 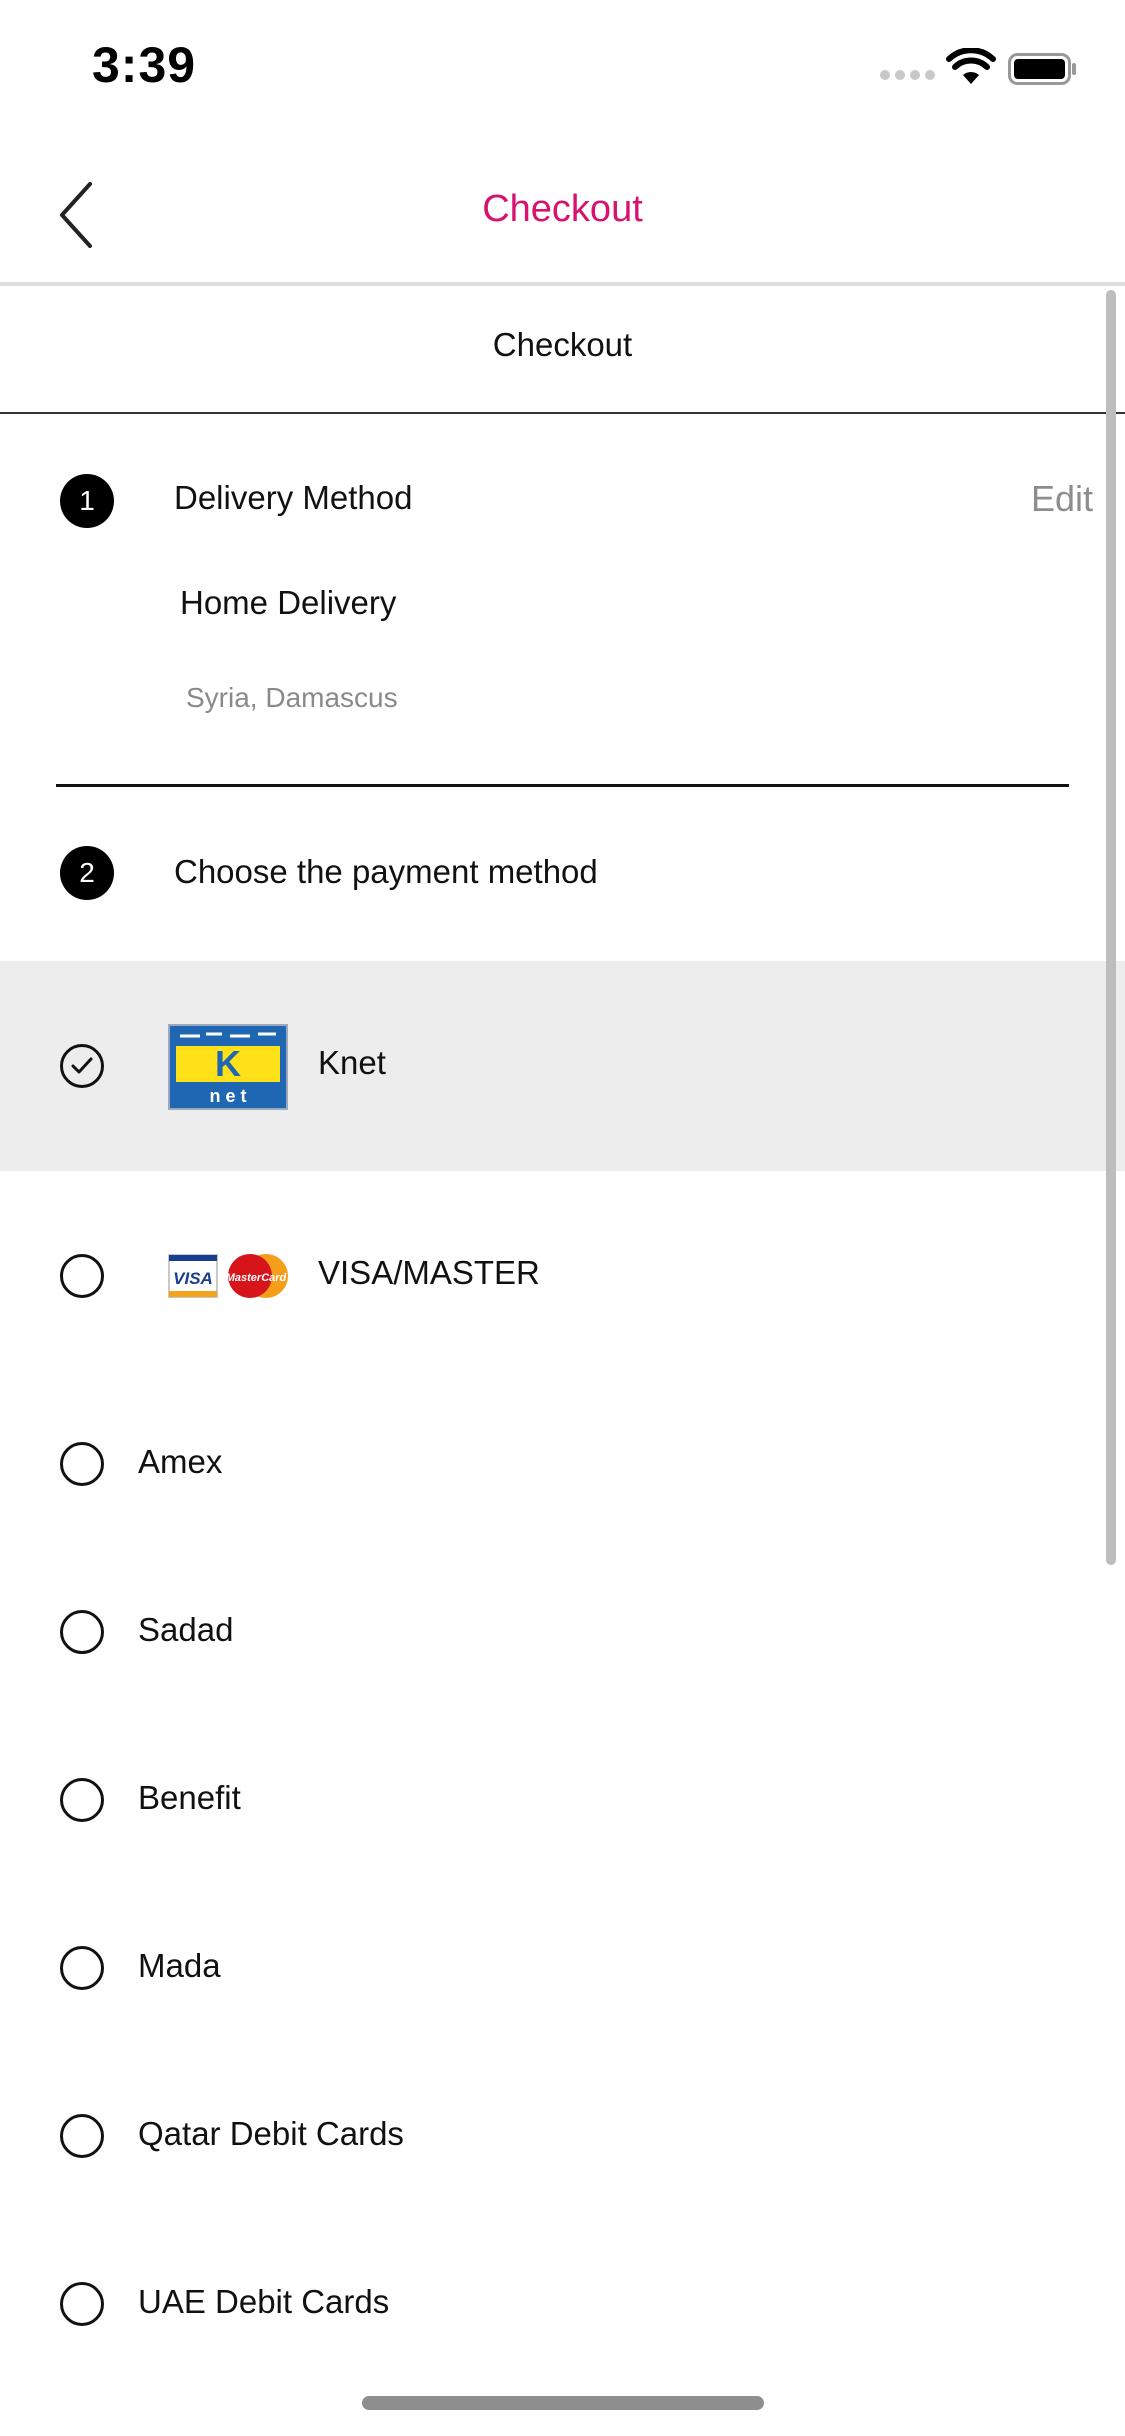 I want to click on payment-method-label: Choose the payment method, so click(x=386, y=871).